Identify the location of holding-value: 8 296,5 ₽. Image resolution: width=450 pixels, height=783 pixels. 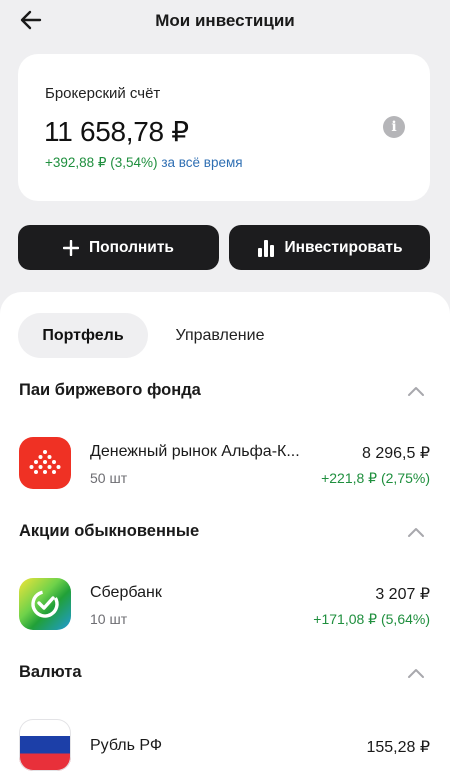
(395, 453).